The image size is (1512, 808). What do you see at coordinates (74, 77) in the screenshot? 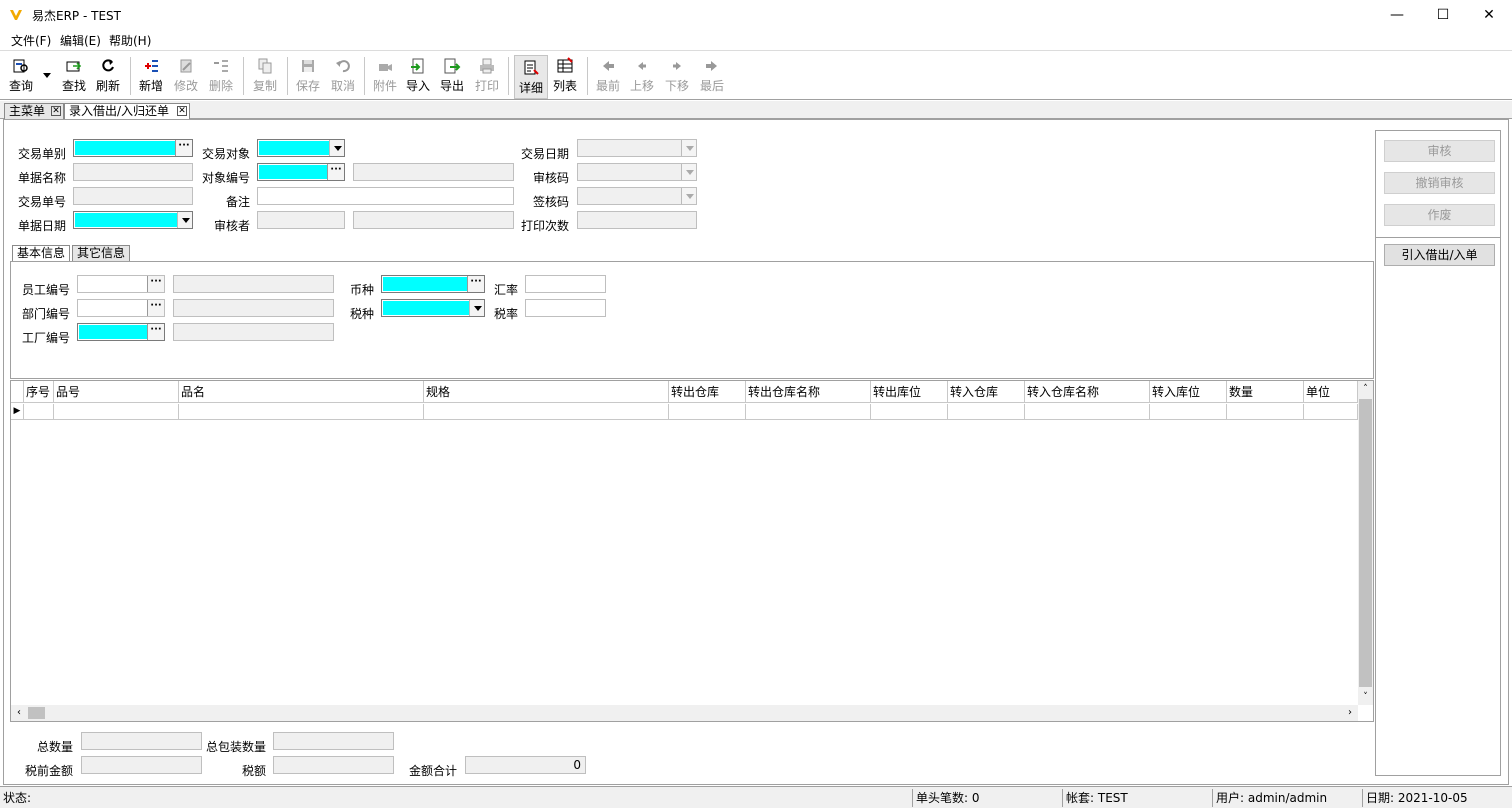
I see `find-button: 查找` at bounding box center [74, 77].